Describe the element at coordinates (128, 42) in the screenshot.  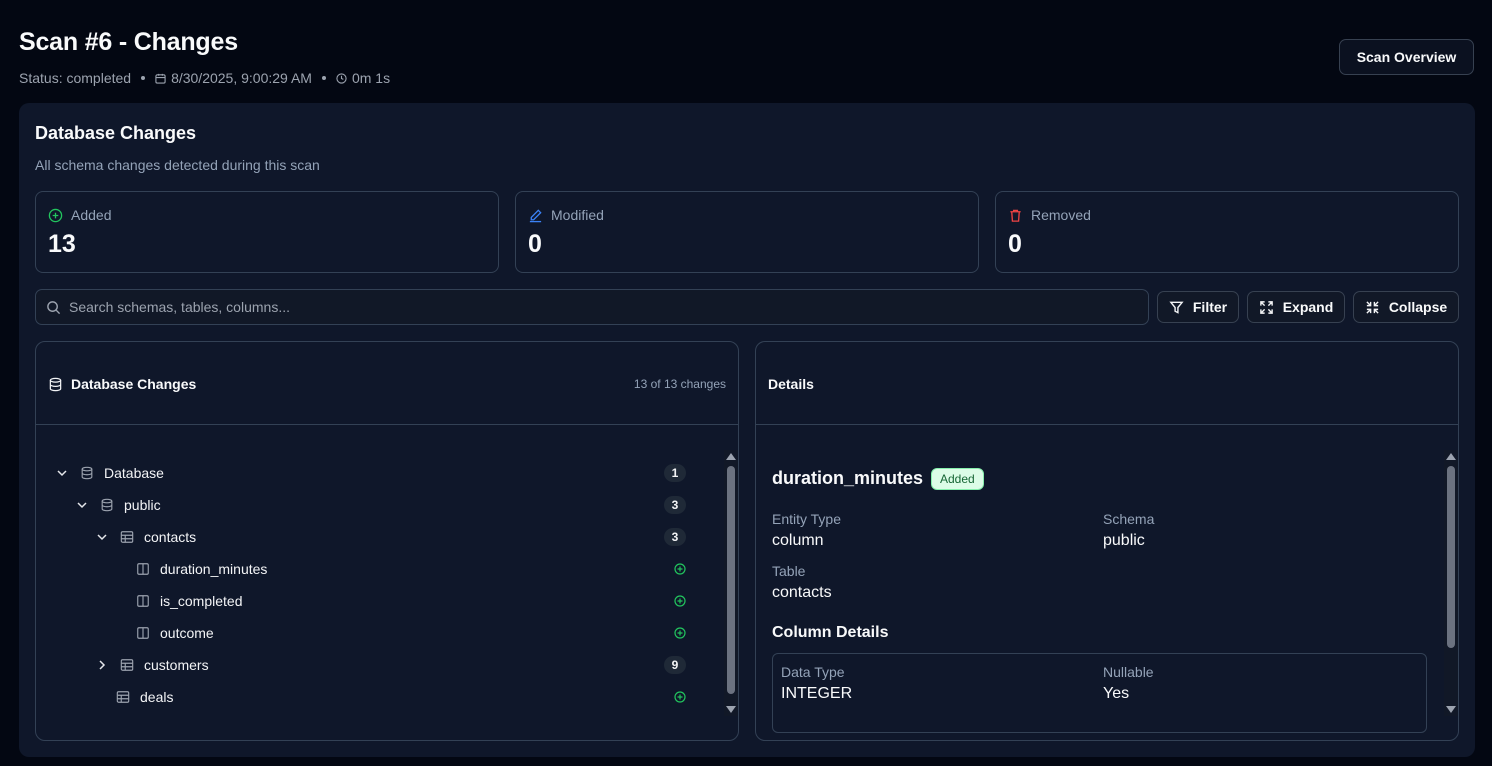
I see `page-title: Scan #6 - Changes` at that location.